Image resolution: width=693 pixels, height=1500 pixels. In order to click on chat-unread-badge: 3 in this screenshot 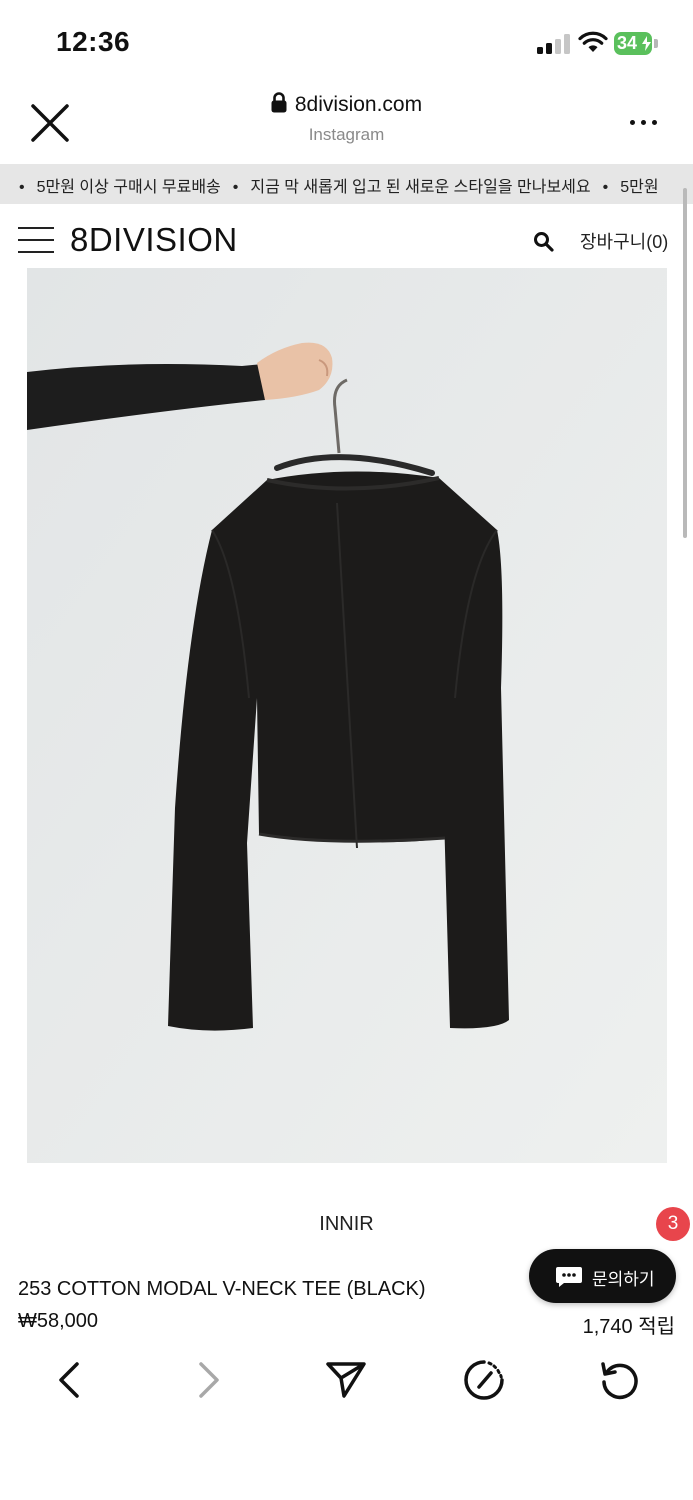, I will do `click(673, 1224)`.